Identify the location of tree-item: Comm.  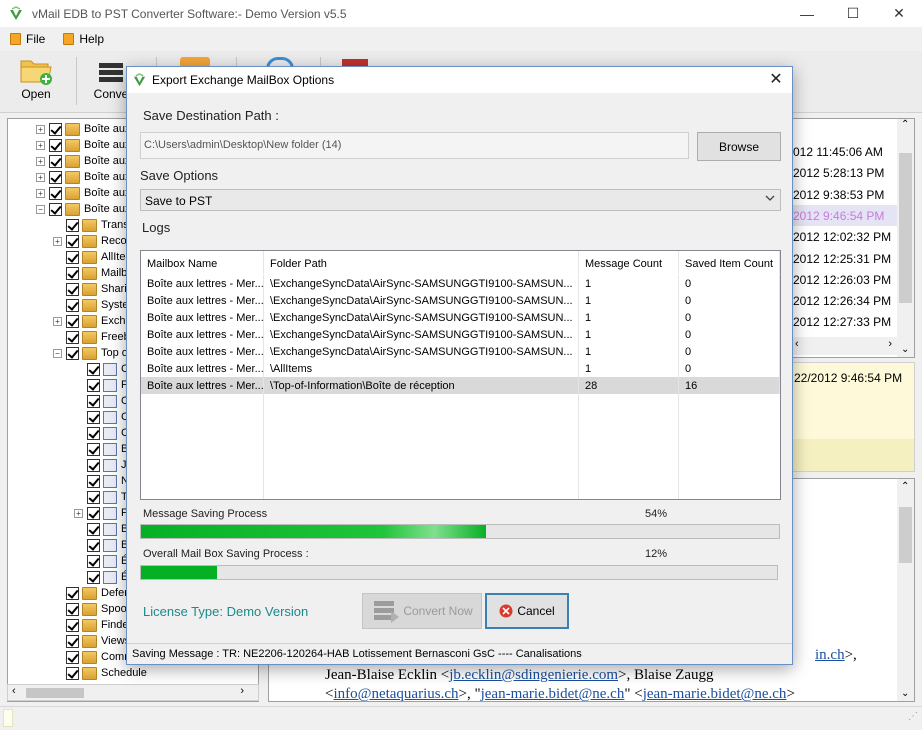
(93, 657).